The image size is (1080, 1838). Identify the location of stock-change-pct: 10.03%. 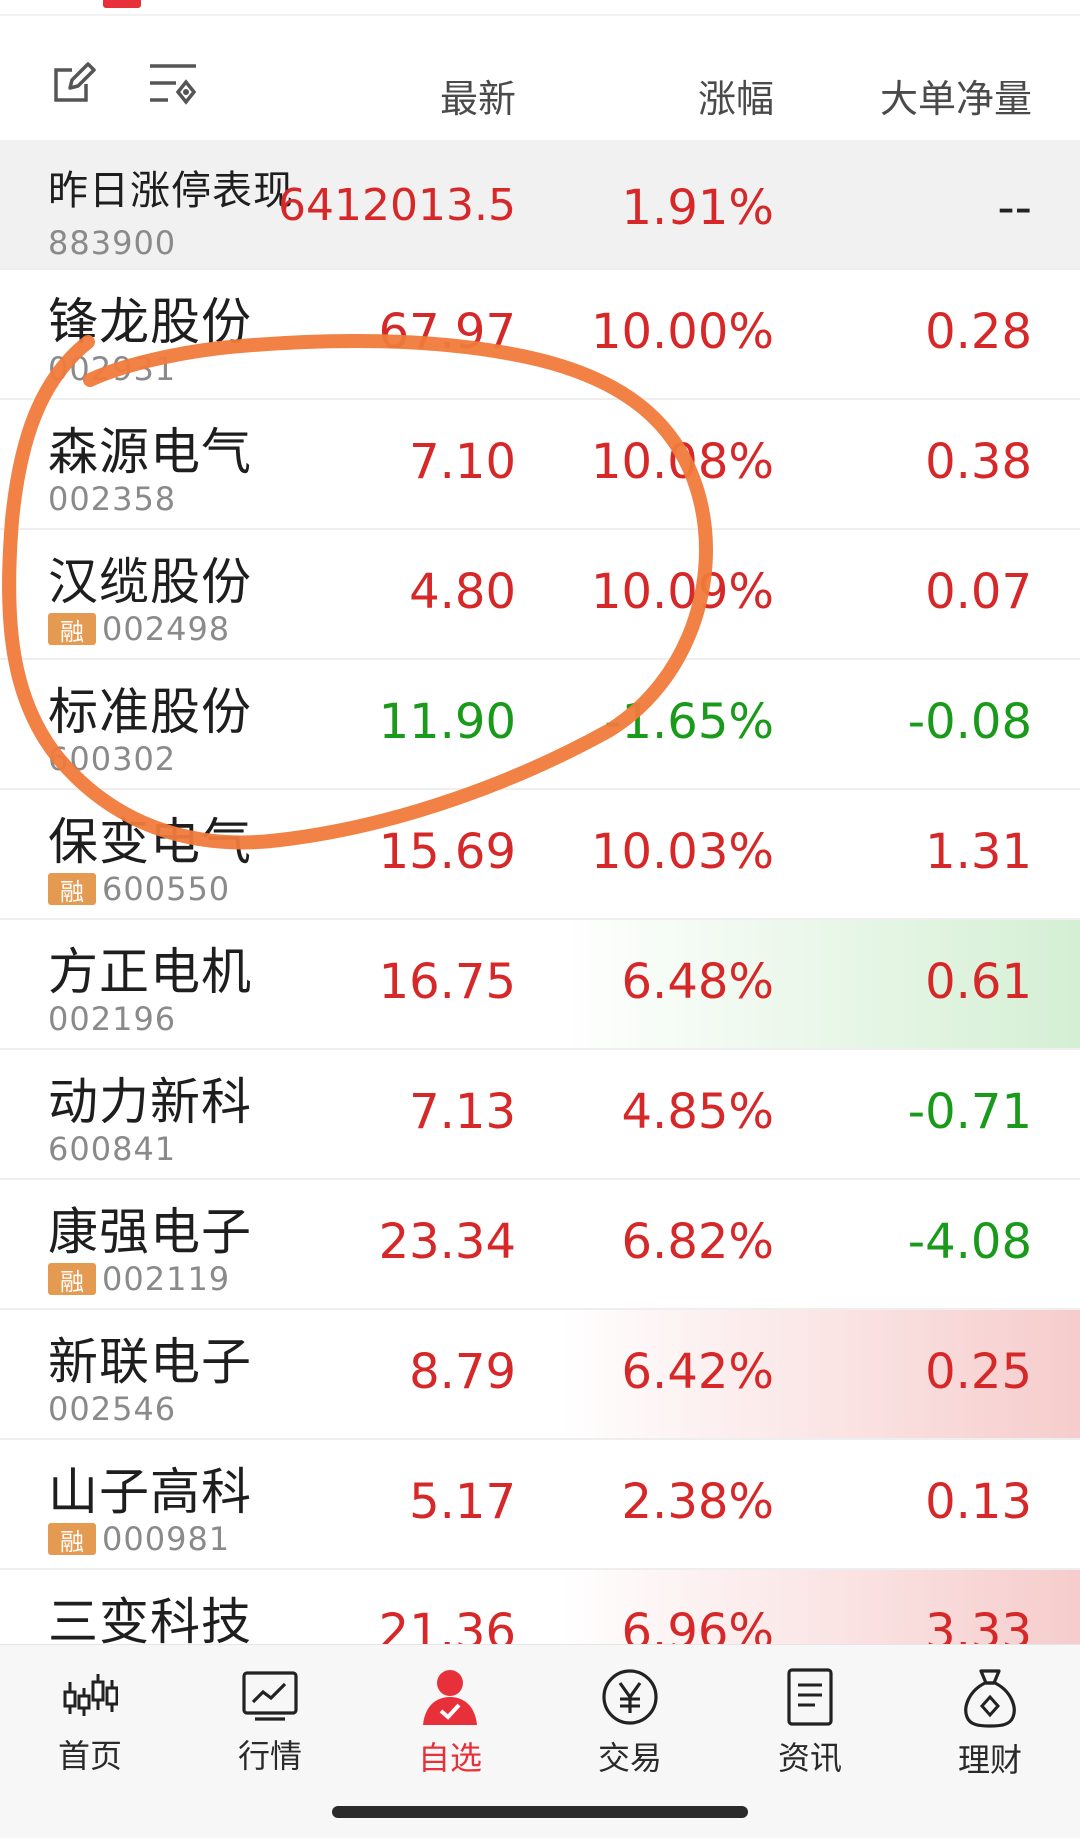
(682, 852).